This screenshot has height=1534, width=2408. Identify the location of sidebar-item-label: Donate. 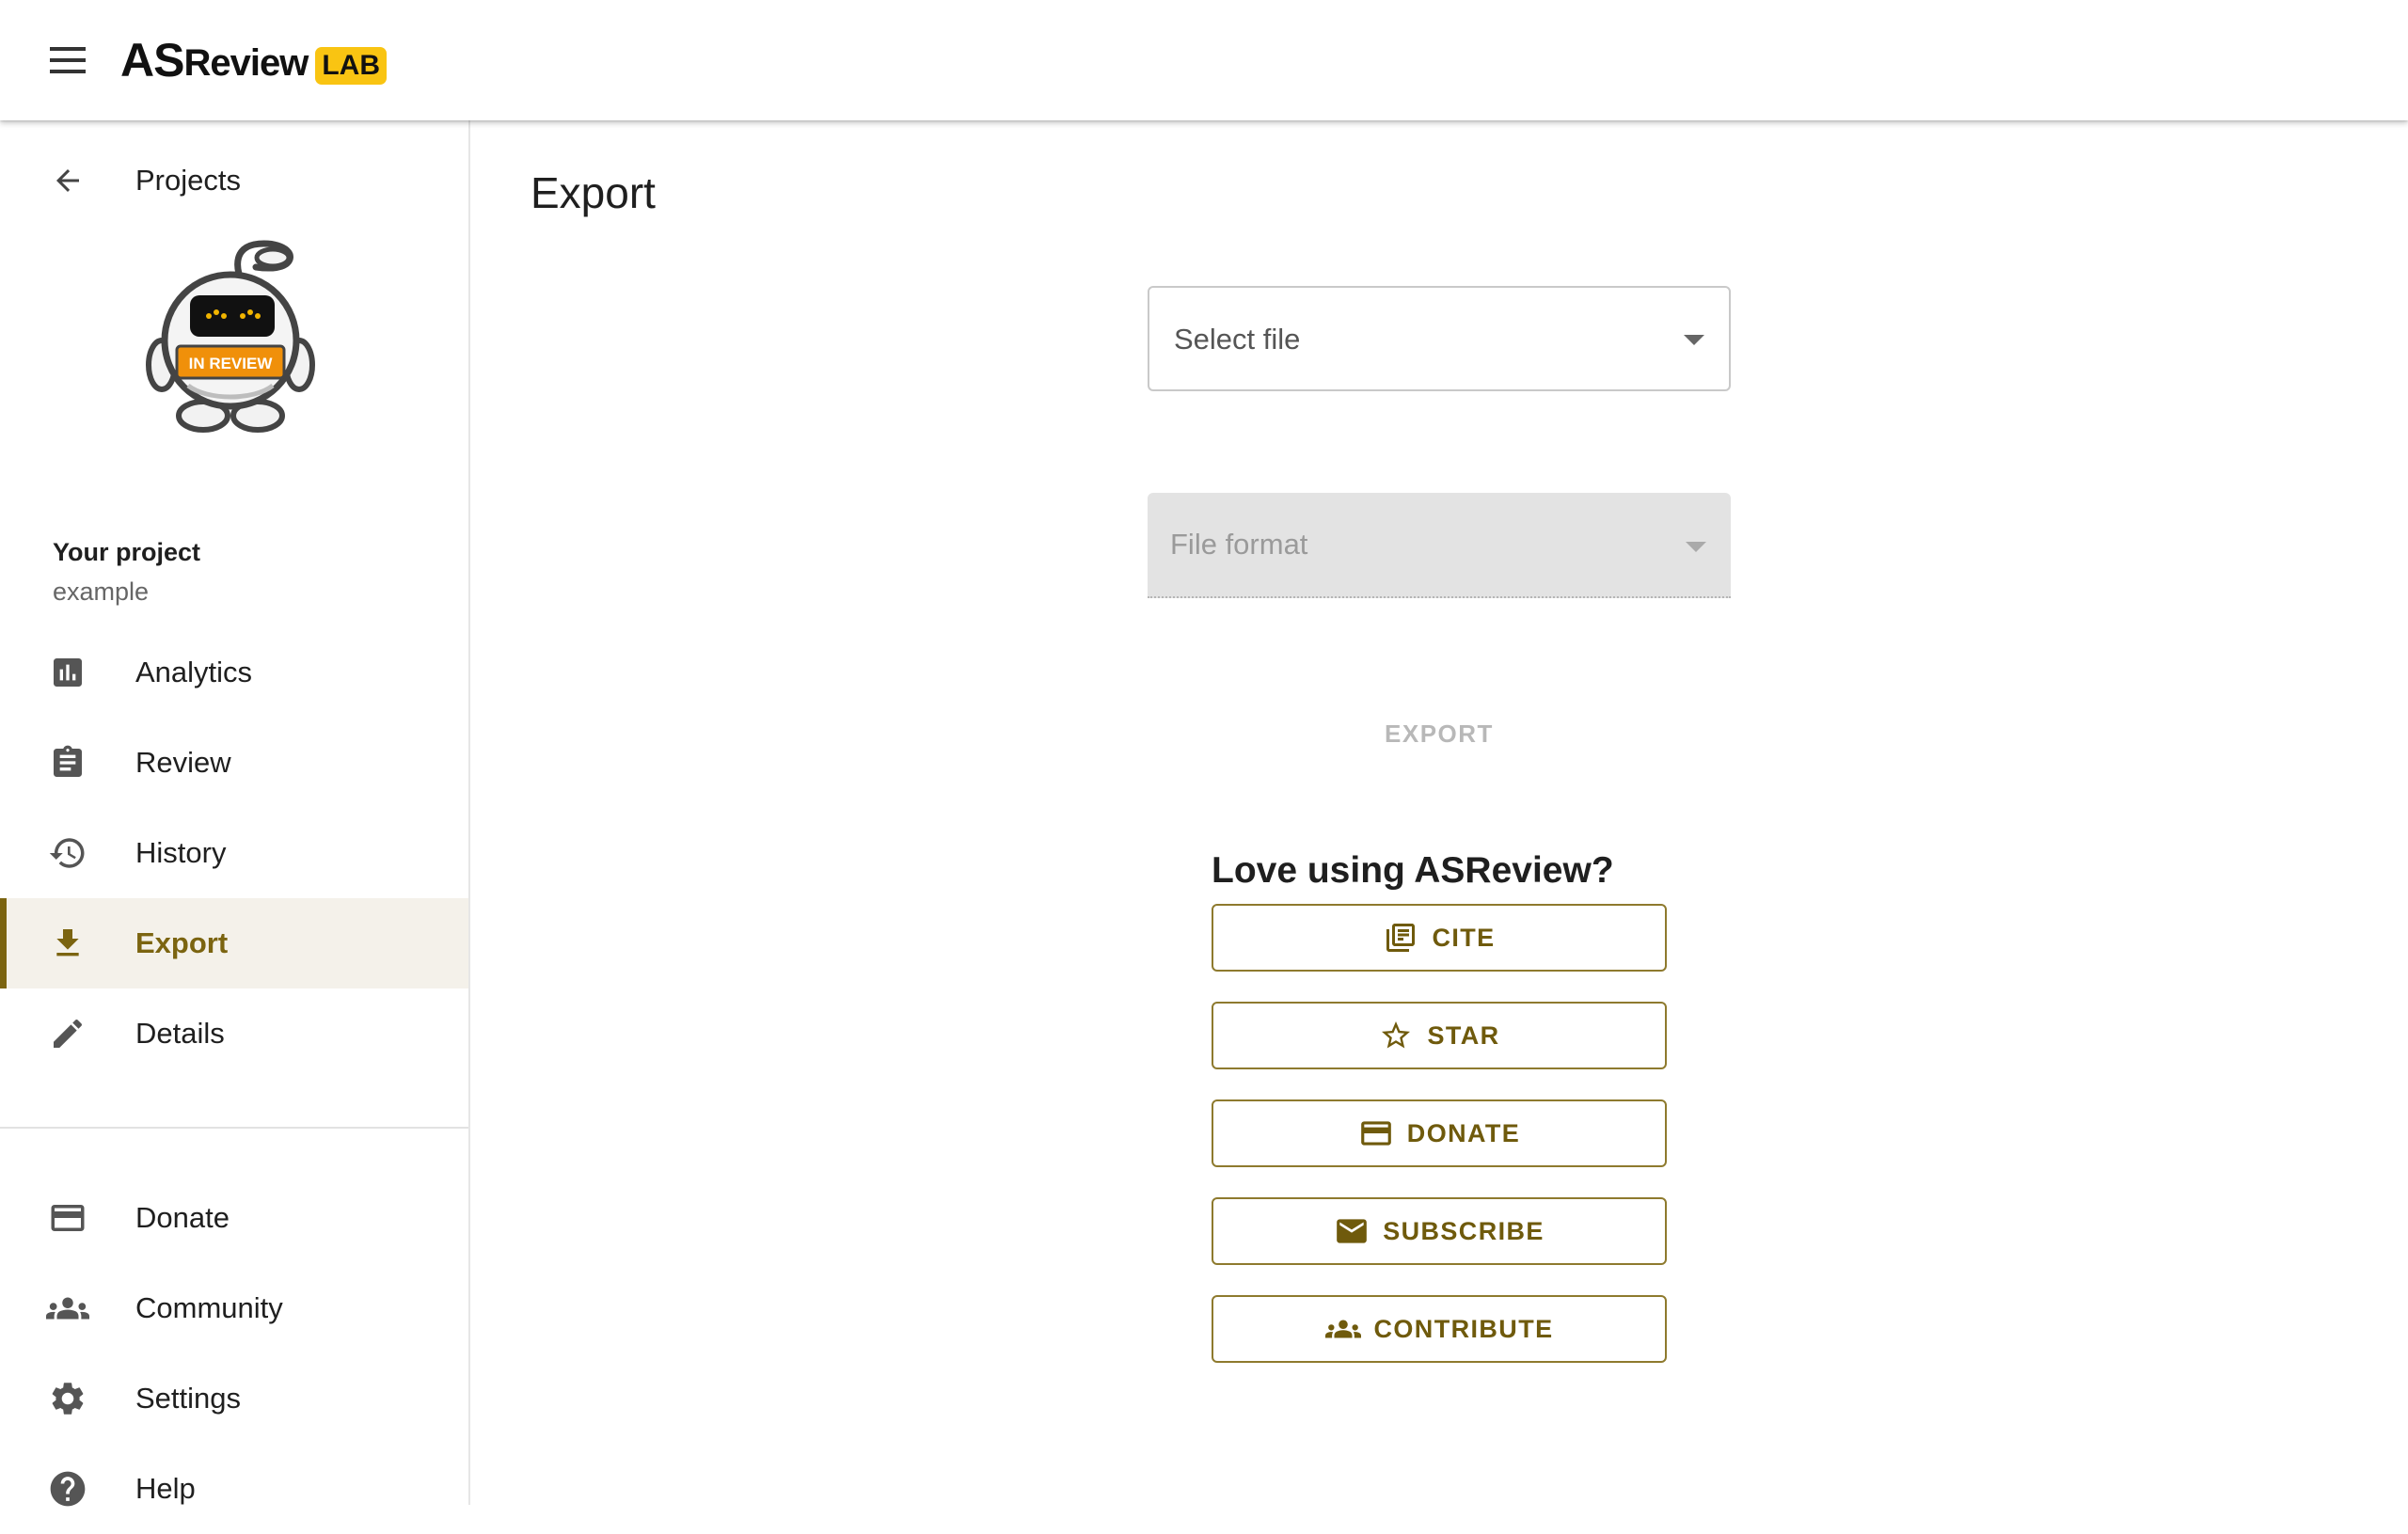
(183, 1217).